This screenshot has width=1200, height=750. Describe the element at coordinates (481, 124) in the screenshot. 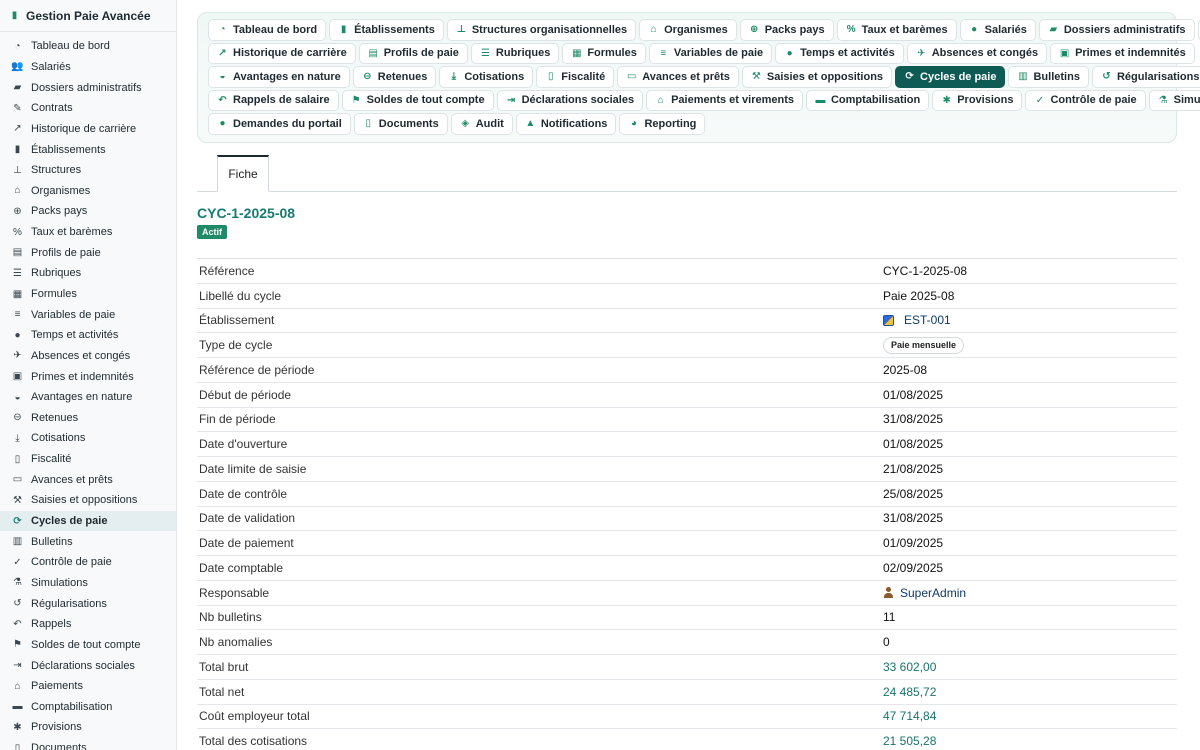

I see `module-tab: ◈ Audit` at that location.